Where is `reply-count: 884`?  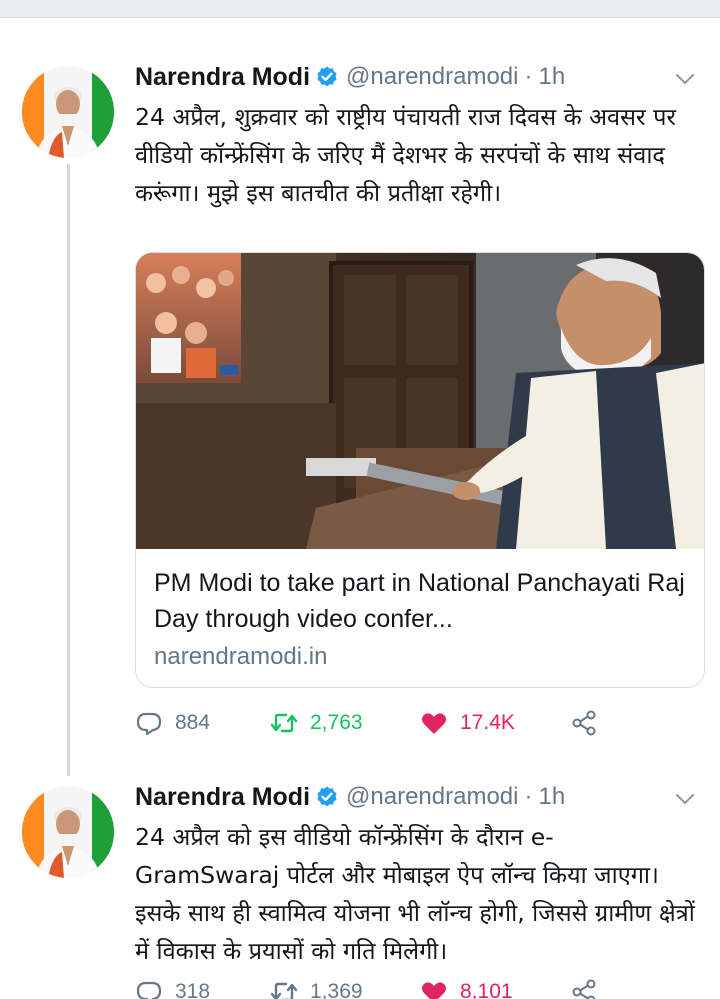 reply-count: 884 is located at coordinates (193, 722).